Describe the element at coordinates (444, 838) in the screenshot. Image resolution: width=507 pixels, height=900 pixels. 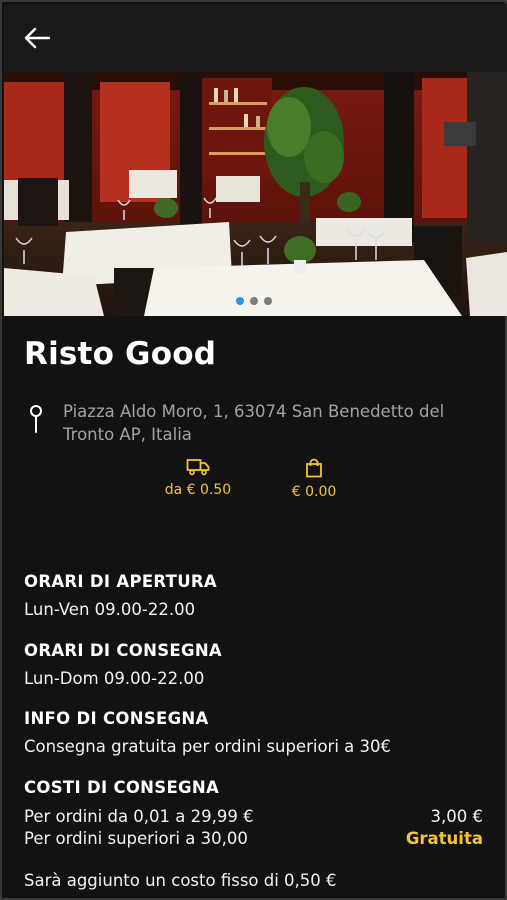
I see `cost-row-value-free: Gratuita` at that location.